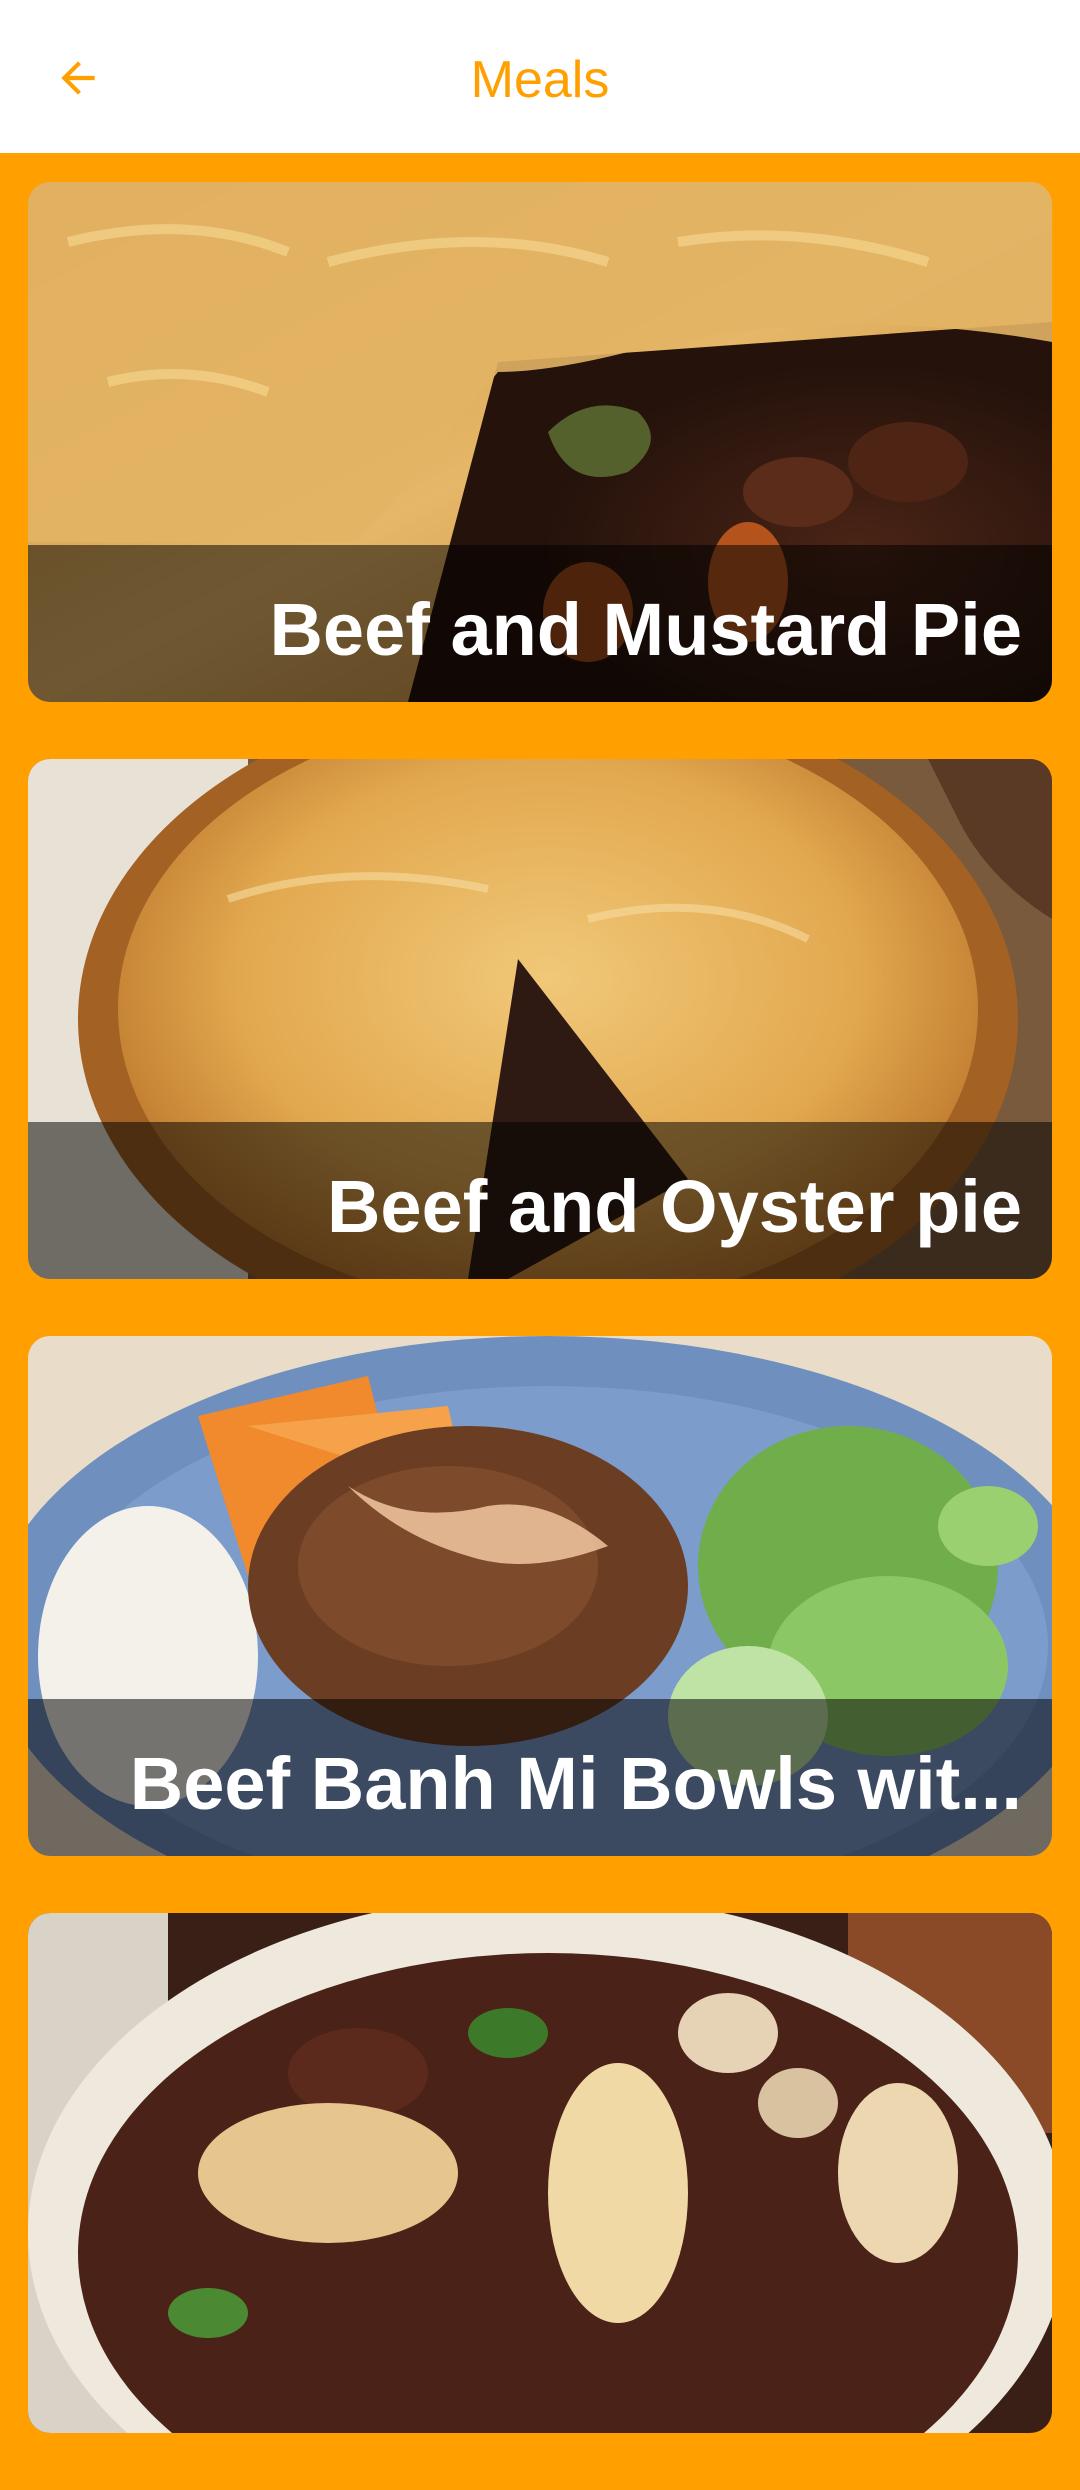 This screenshot has height=2490, width=1080. I want to click on meal-title: Beef and Oyster pie, so click(674, 1206).